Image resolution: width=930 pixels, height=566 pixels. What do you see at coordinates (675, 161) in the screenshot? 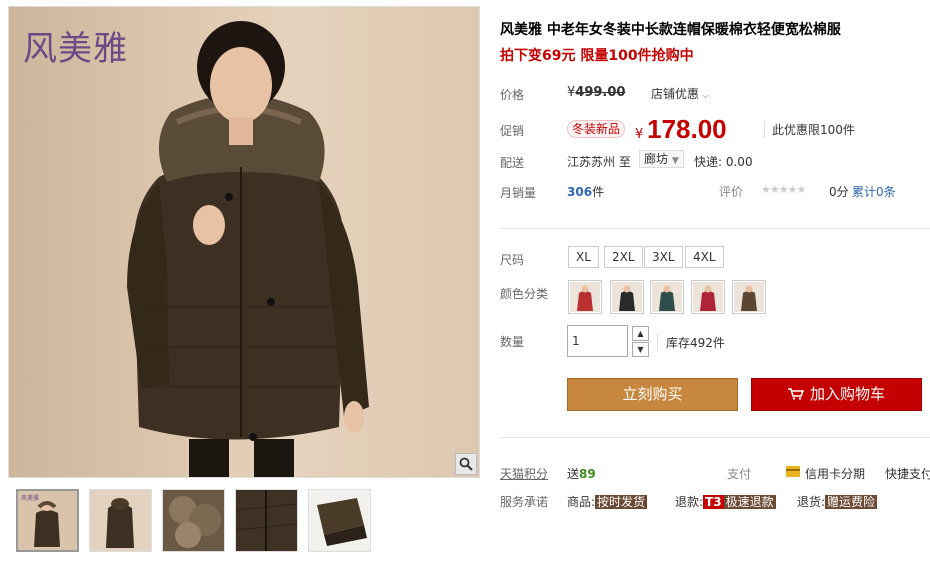
I see `caret-down-icon: ▼` at bounding box center [675, 161].